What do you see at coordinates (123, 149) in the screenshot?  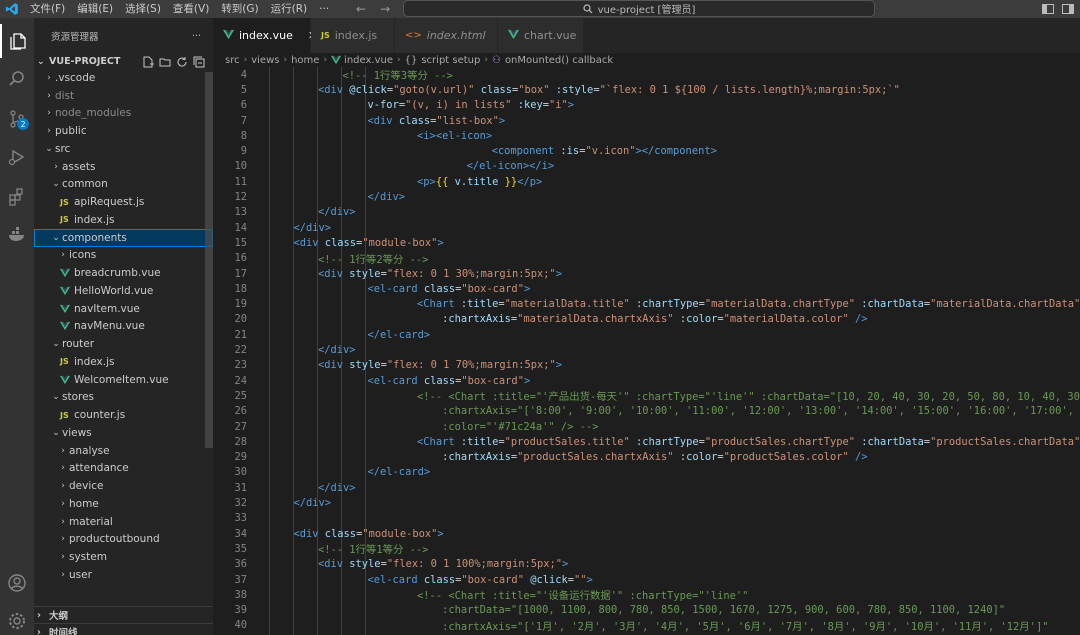 I see `folder-item: ⌄ src` at bounding box center [123, 149].